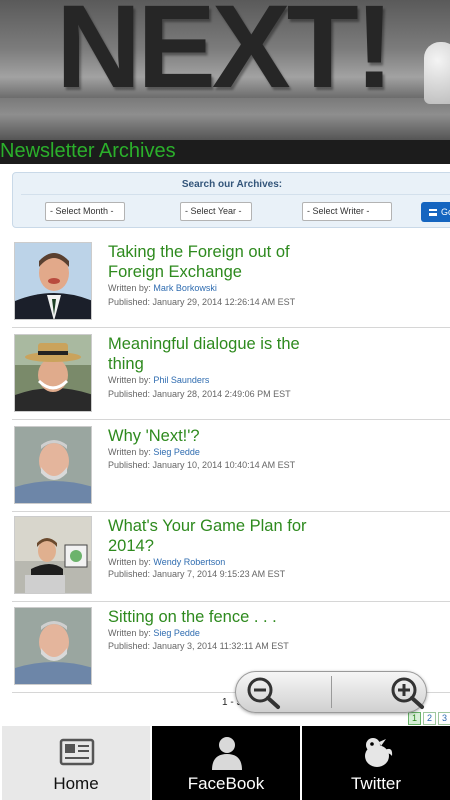  I want to click on go-button-label: Go, so click(445, 212).